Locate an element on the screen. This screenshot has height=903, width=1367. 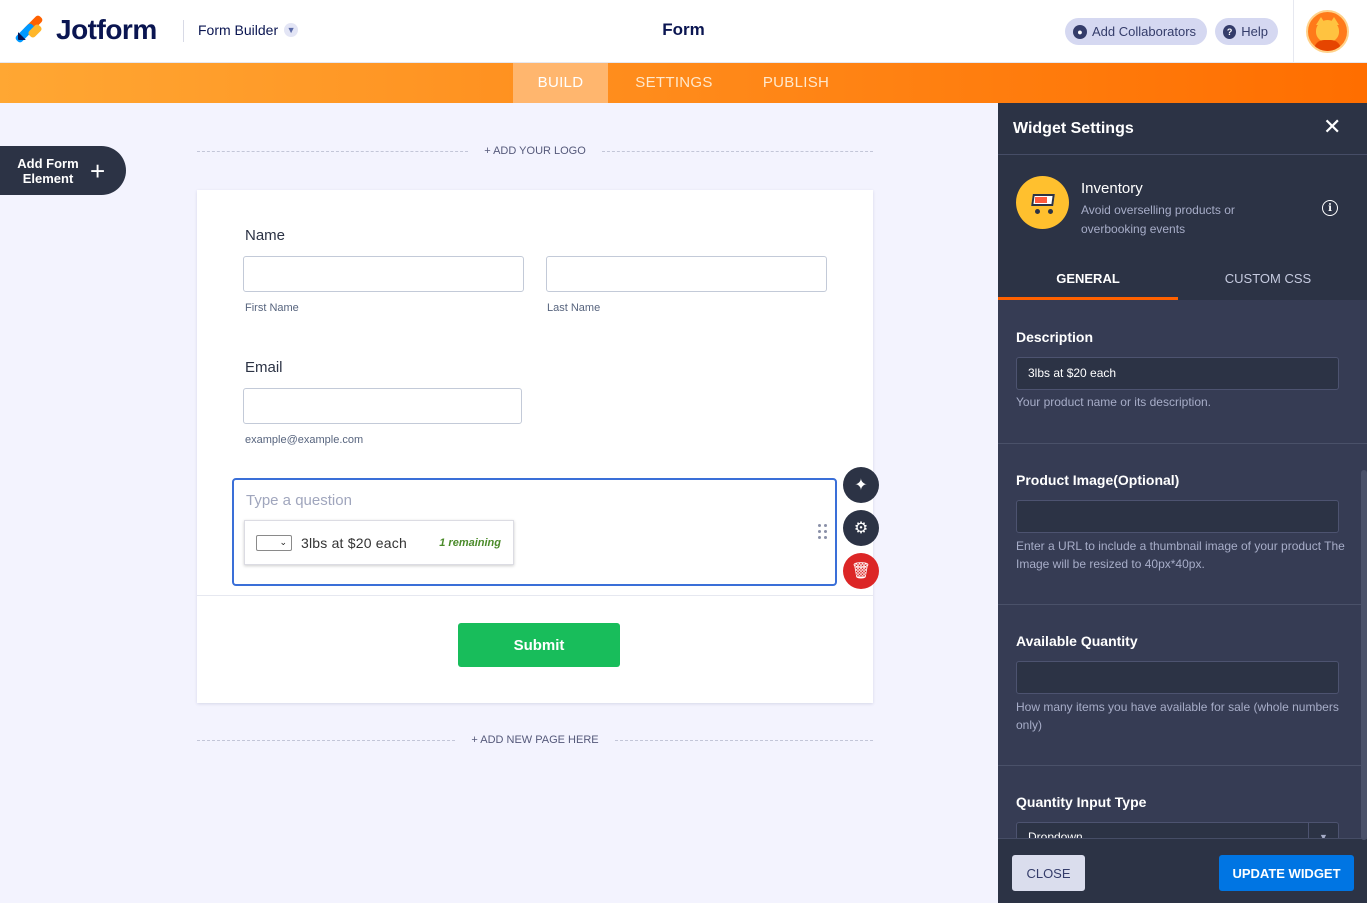
brand-name: Jotform is located at coordinates (106, 29).